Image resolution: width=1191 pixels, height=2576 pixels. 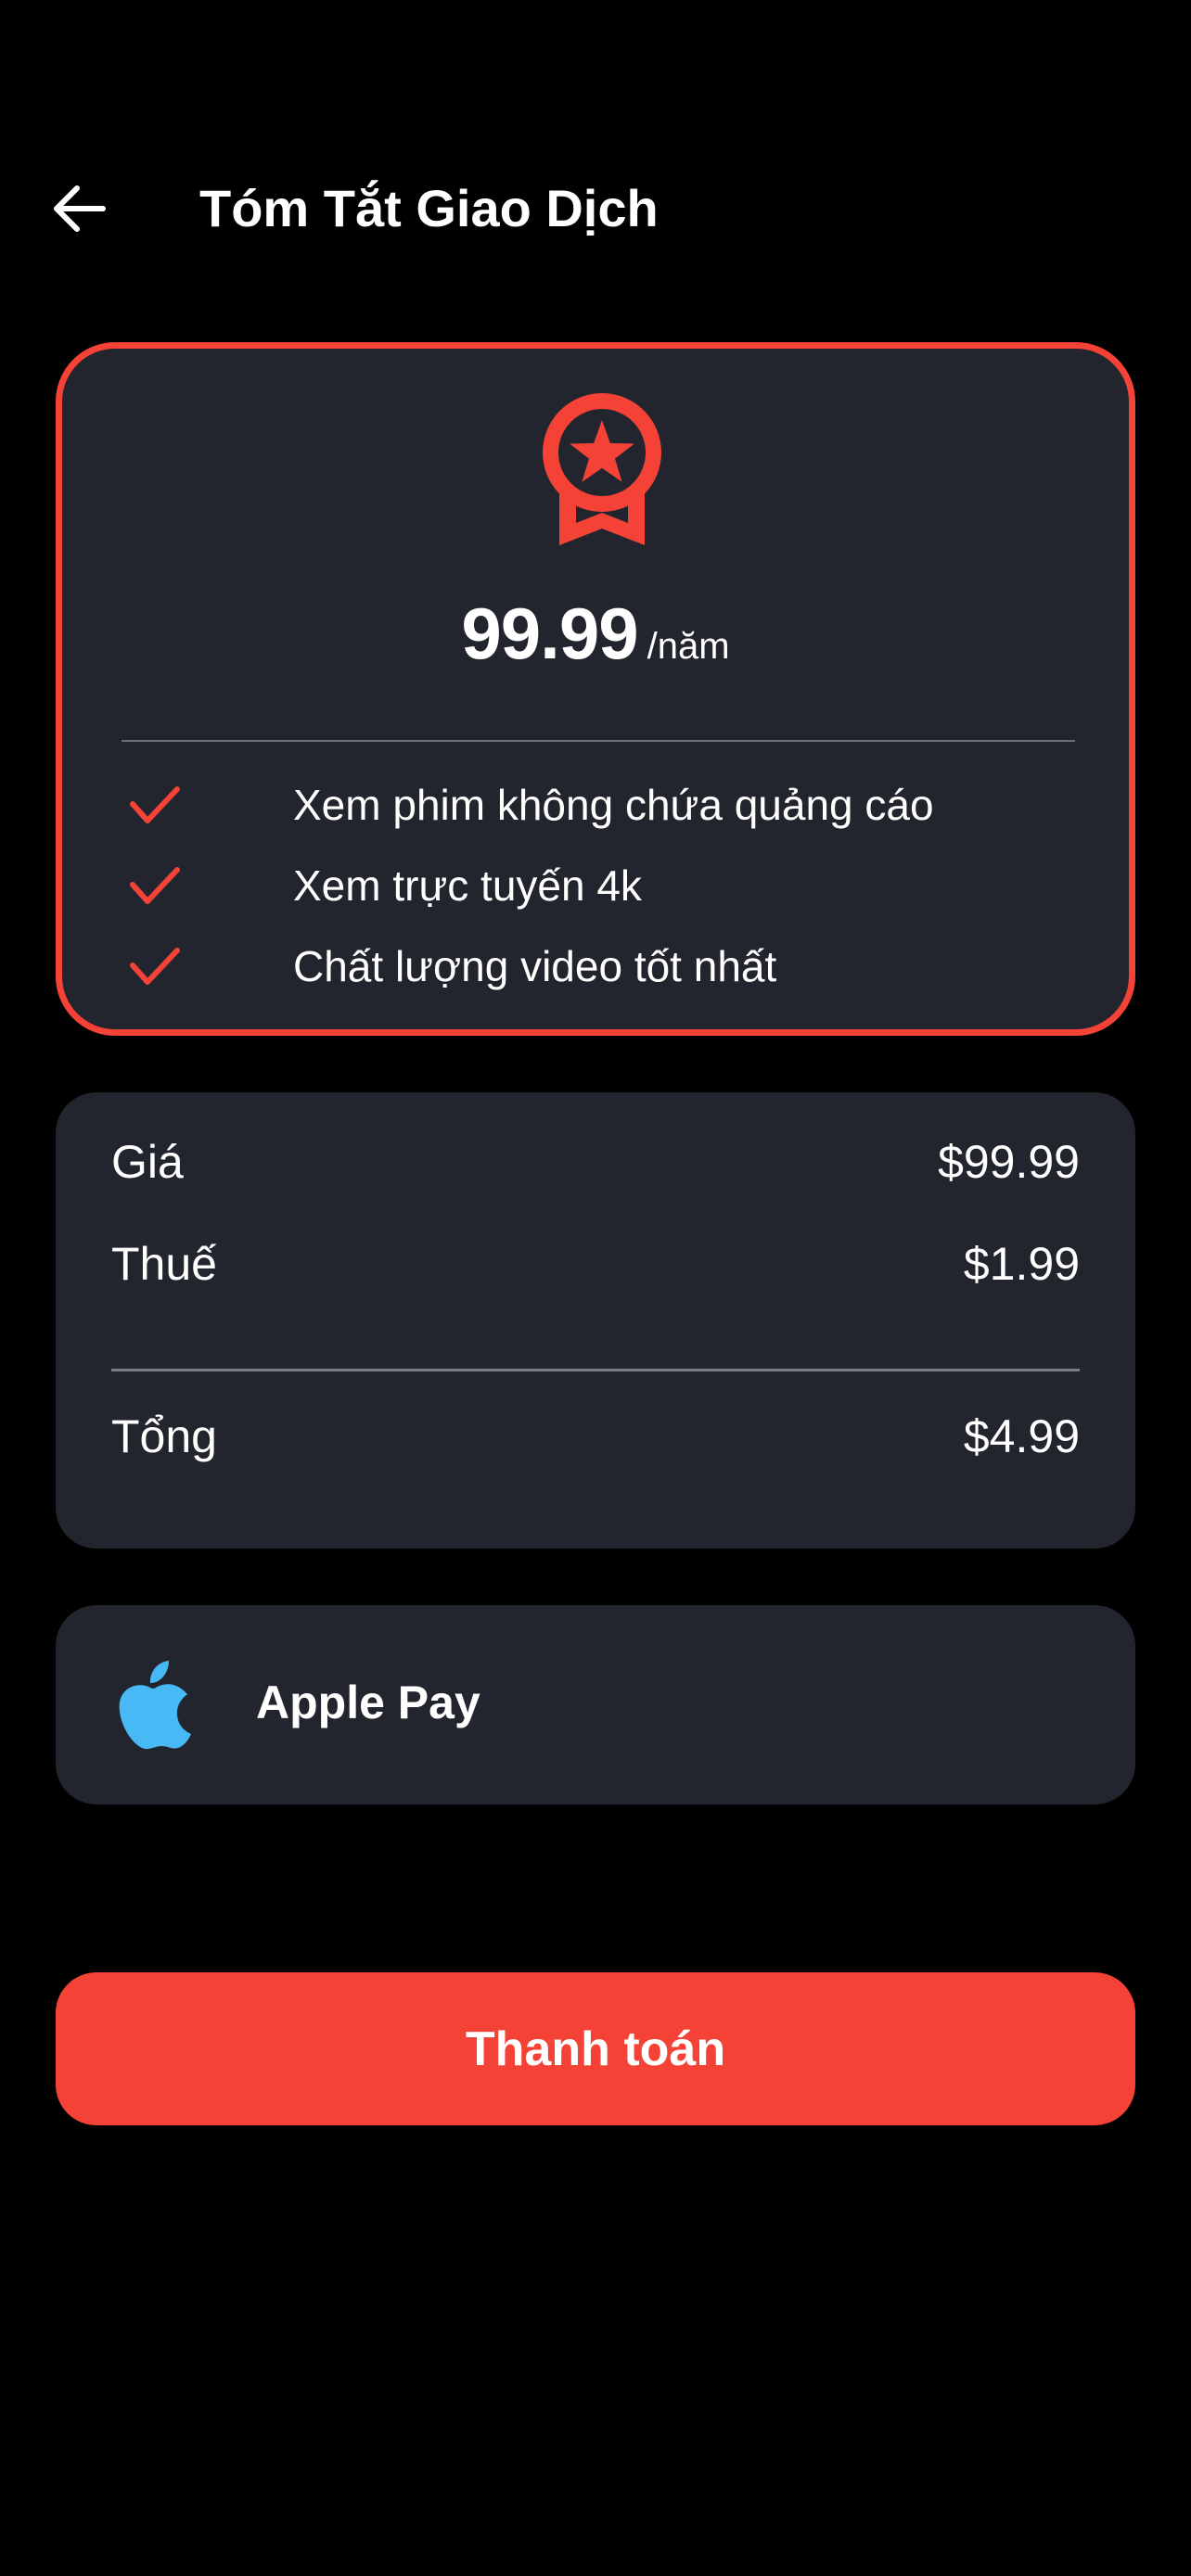 I want to click on feature-text: Xem phim không chứa quảng cáo, so click(x=613, y=804).